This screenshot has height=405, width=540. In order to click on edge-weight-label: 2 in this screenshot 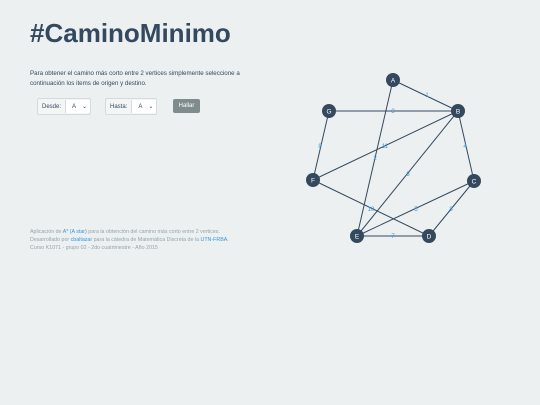, I will do `click(375, 159)`.